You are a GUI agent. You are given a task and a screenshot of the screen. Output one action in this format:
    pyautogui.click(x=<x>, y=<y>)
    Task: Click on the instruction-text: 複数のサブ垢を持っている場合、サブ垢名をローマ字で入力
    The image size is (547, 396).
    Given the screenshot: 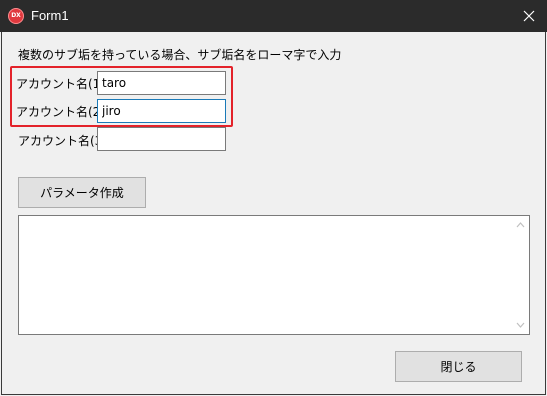 What is the action you would take?
    pyautogui.click(x=180, y=55)
    